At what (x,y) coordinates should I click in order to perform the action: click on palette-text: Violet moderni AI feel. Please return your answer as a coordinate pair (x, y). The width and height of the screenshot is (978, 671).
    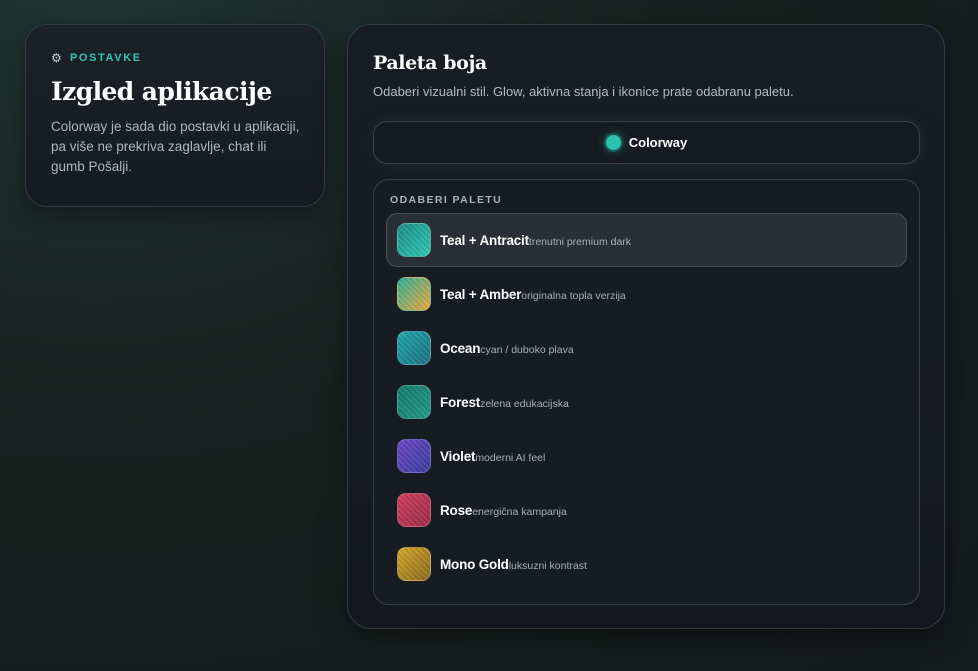
    Looking at the image, I should click on (492, 456).